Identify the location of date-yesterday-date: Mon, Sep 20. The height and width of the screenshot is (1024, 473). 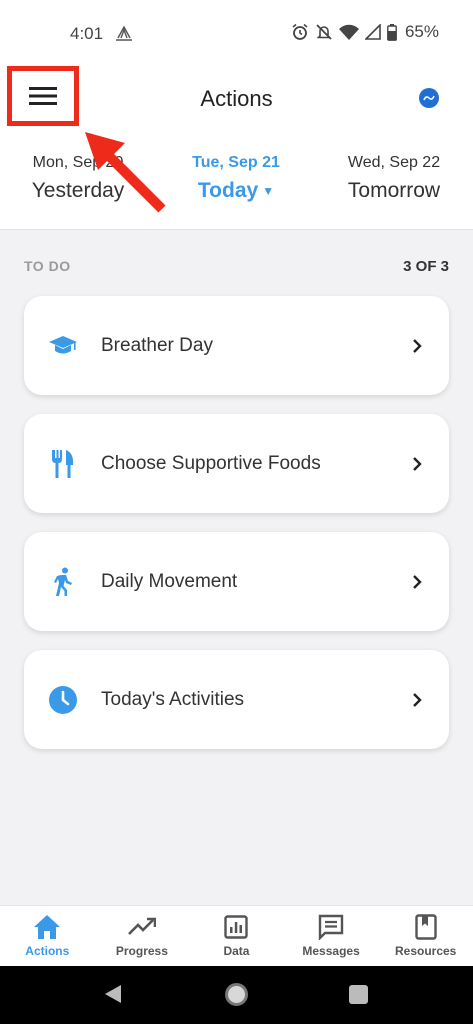
(78, 162).